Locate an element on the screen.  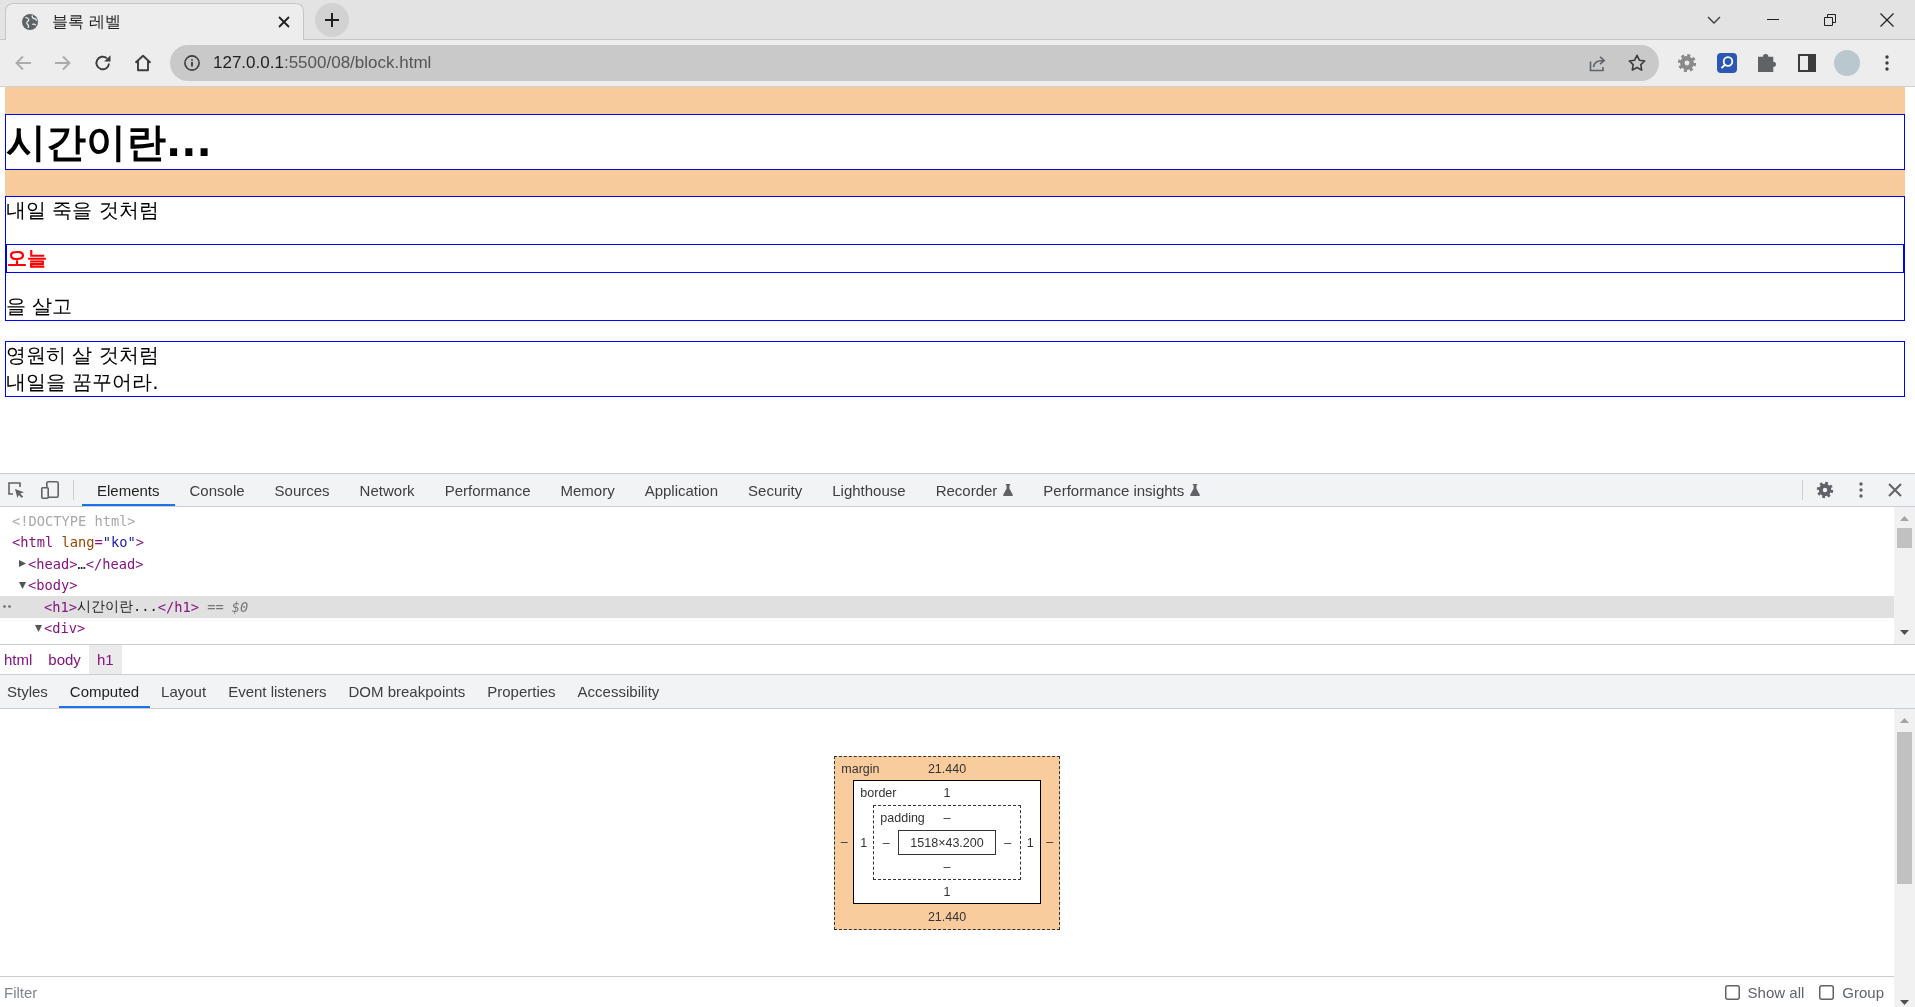
devtools-tab: Lighthouse is located at coordinates (869, 490).